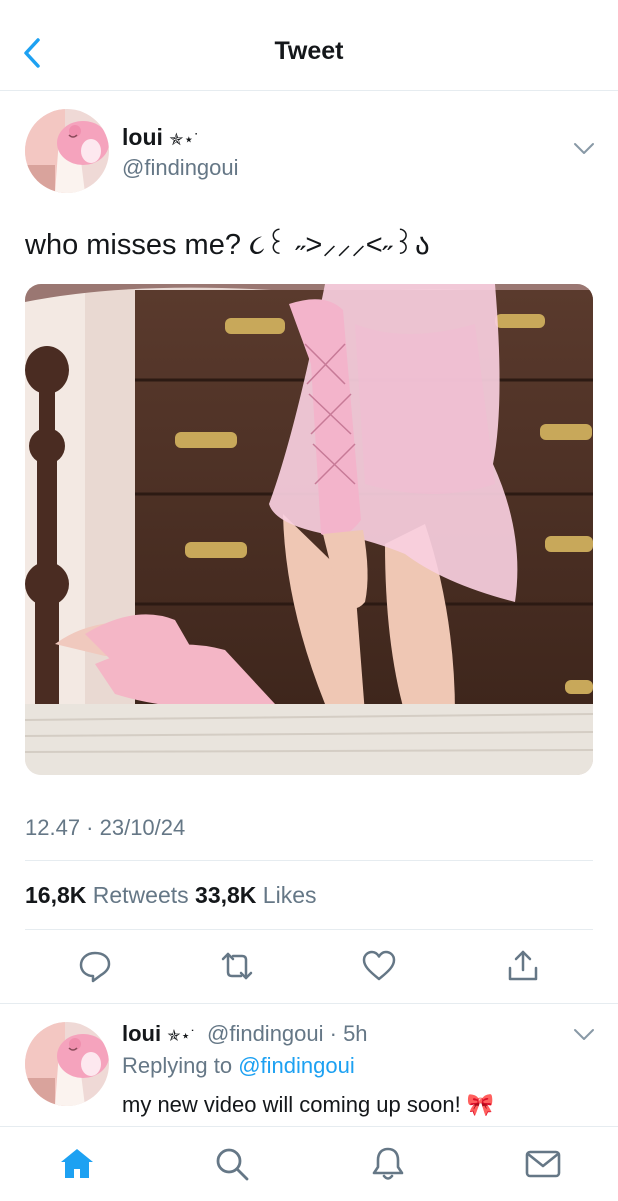 This screenshot has width=618, height=1201. I want to click on retweets-stat: 16,8K Retweets, so click(107, 895).